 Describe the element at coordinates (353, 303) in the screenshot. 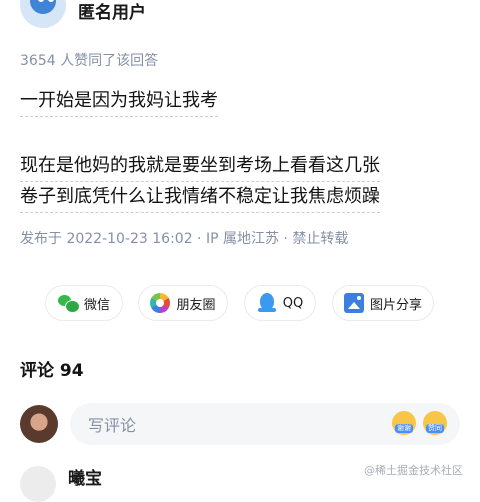

I see `image-icon` at that location.